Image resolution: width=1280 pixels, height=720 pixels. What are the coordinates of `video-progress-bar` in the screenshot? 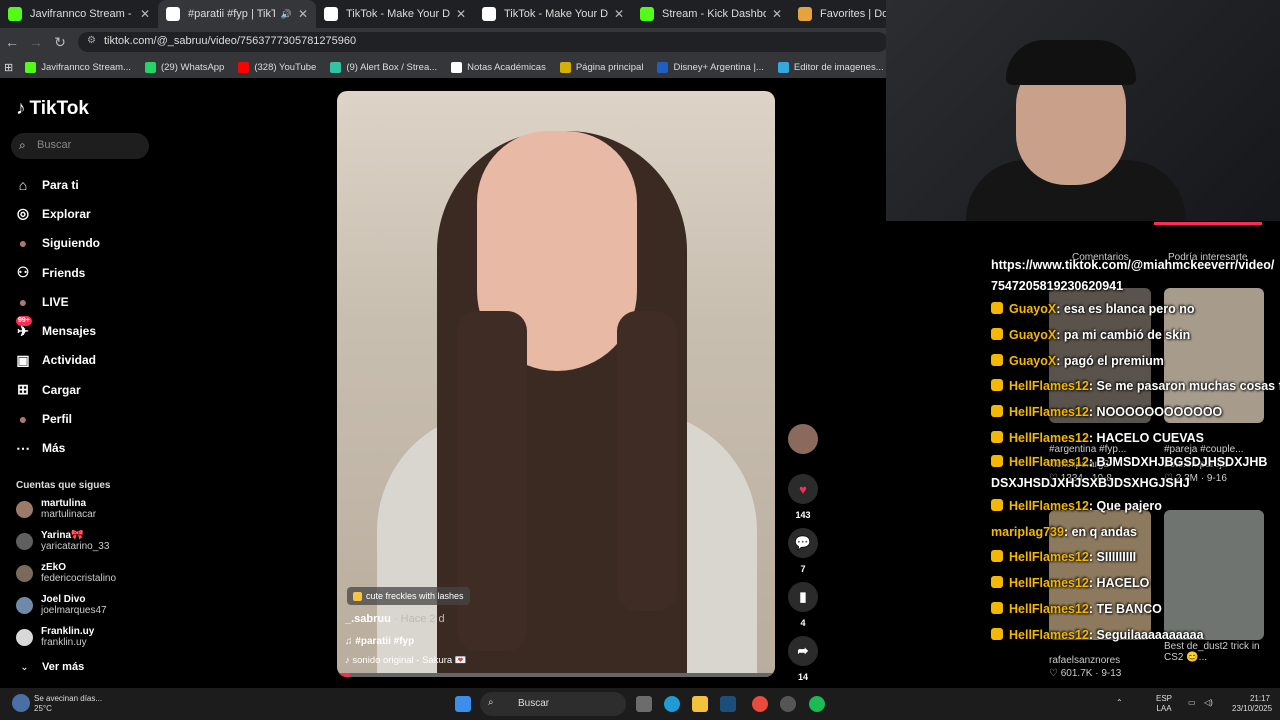 It's located at (556, 675).